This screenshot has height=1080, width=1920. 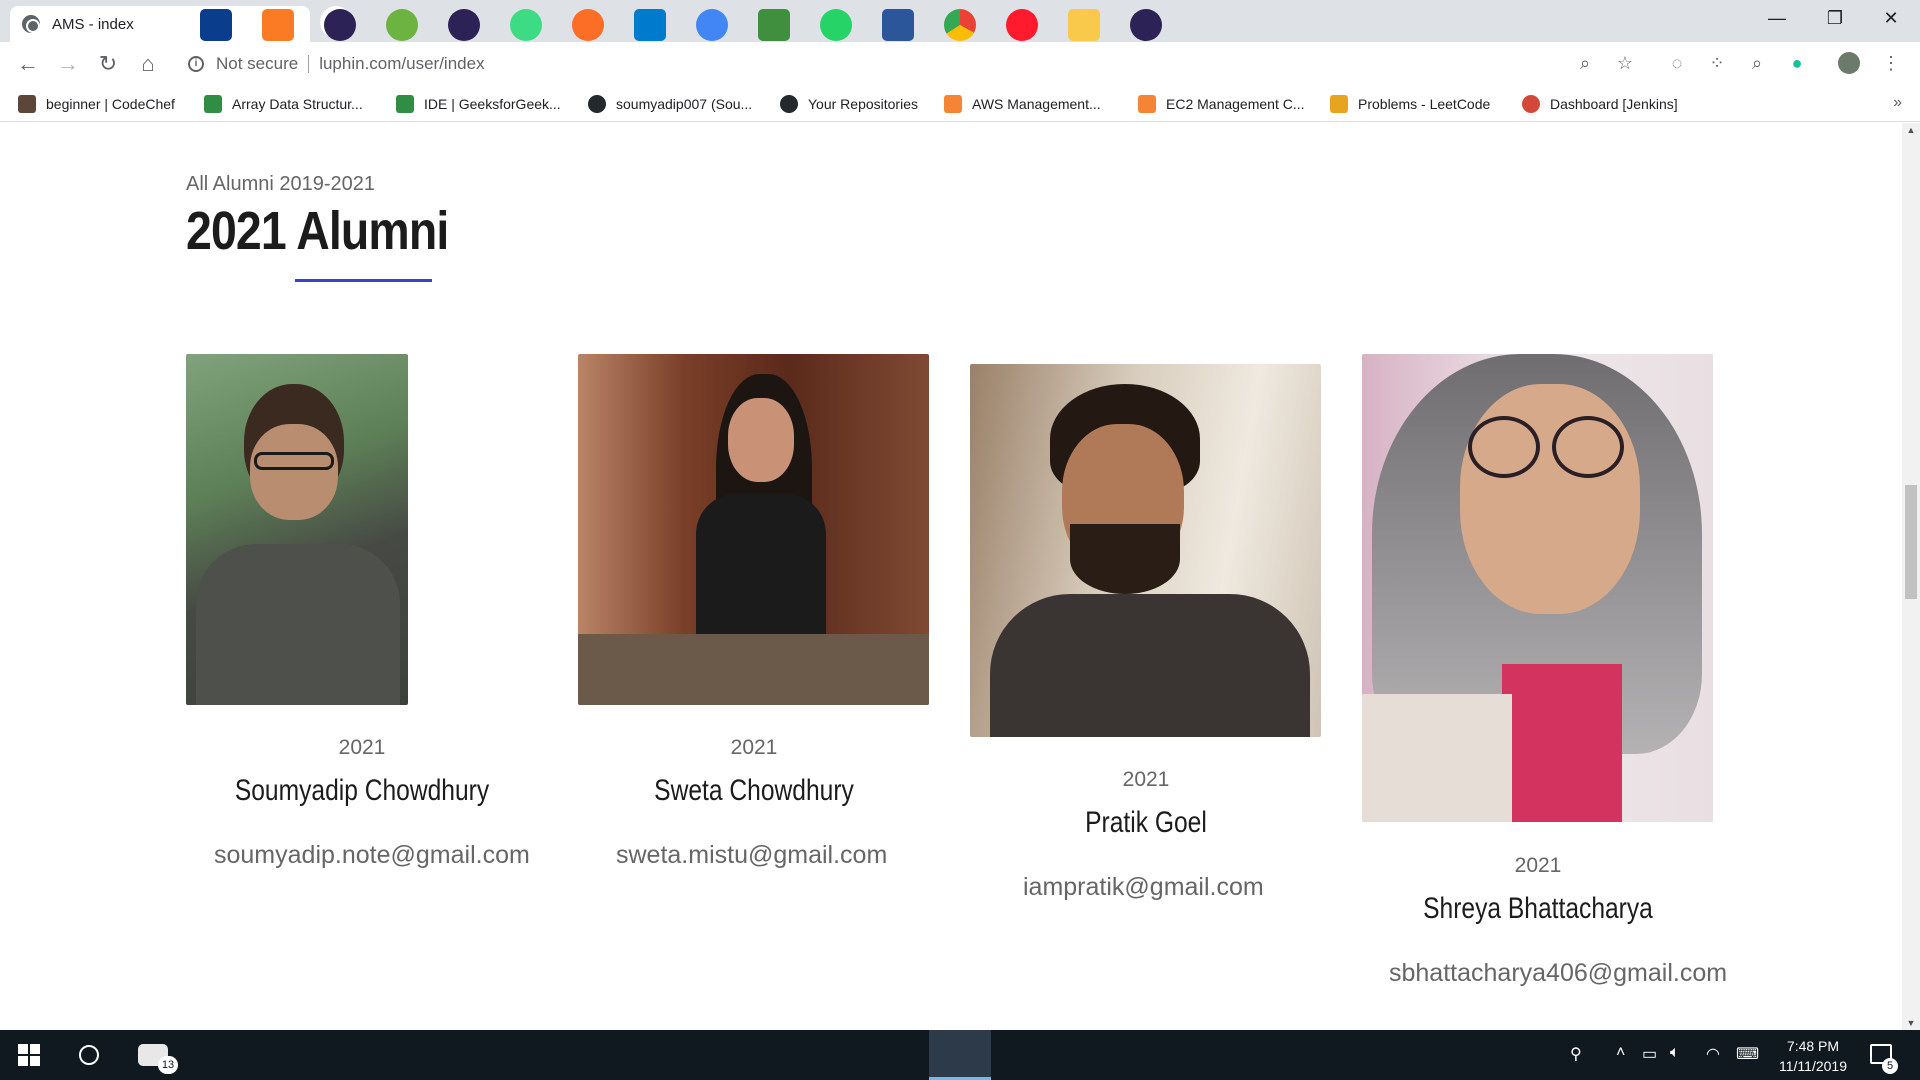 I want to click on search-extension-icon: ⌕, so click(x=1757, y=63).